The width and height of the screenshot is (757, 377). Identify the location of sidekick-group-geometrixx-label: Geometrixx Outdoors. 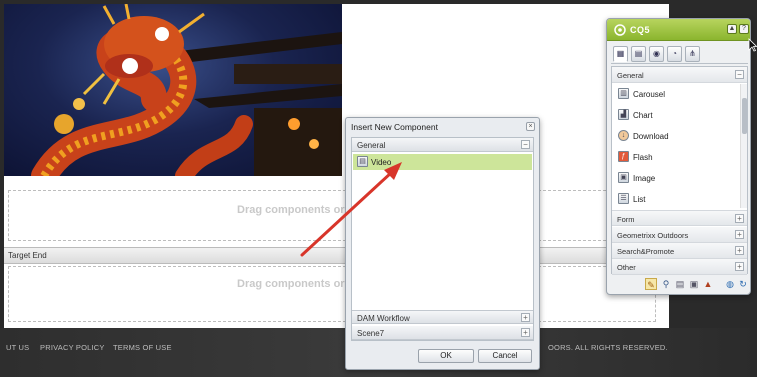
(653, 235).